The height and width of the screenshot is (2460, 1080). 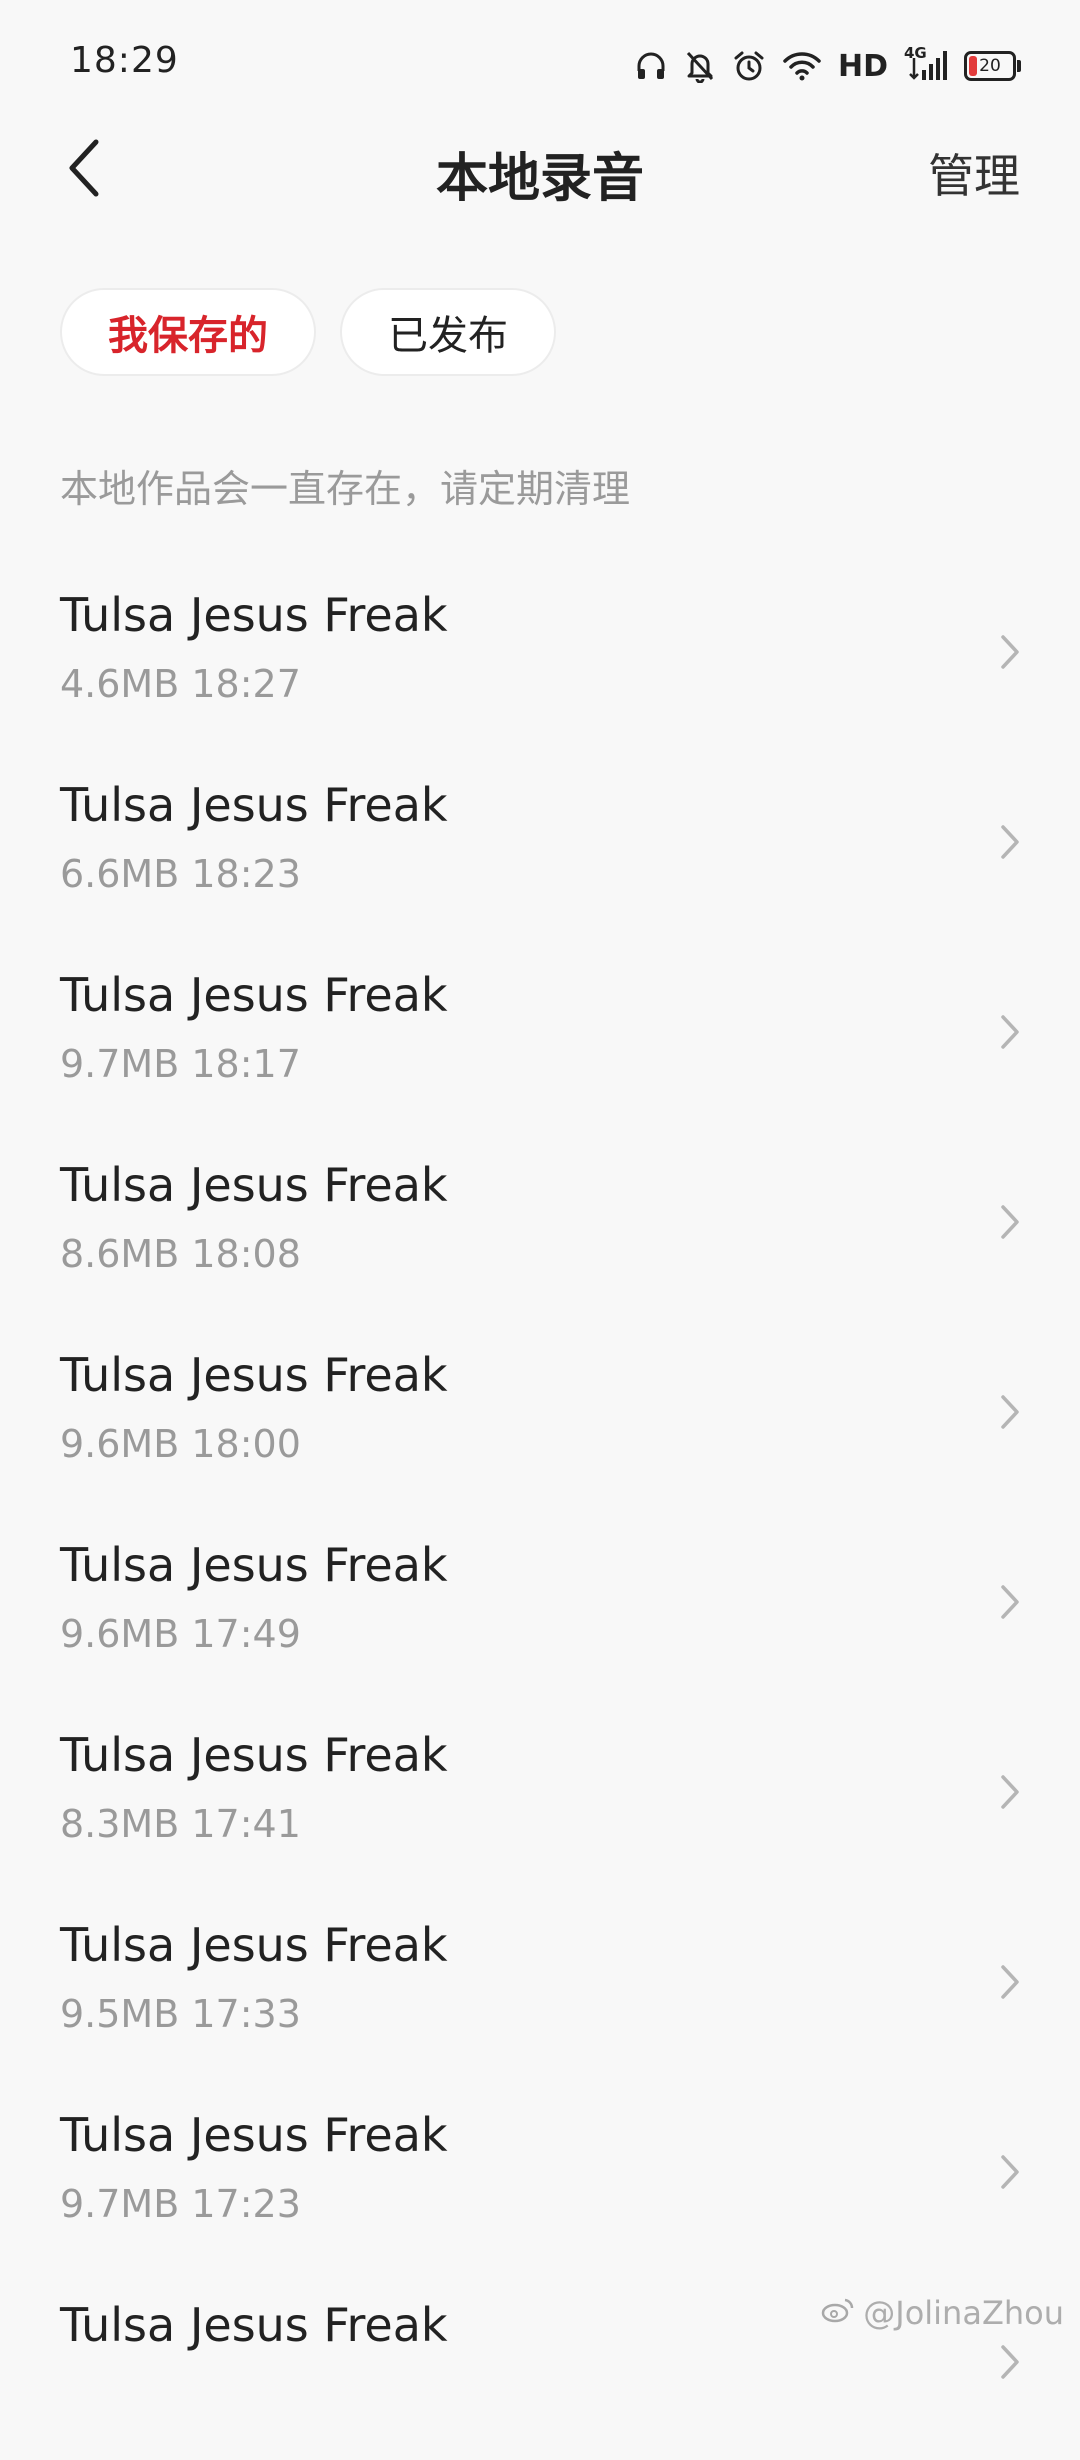 What do you see at coordinates (540, 845) in the screenshot?
I see `list-item: Tulsa Jesus Freak 6.6MB 18:23` at bounding box center [540, 845].